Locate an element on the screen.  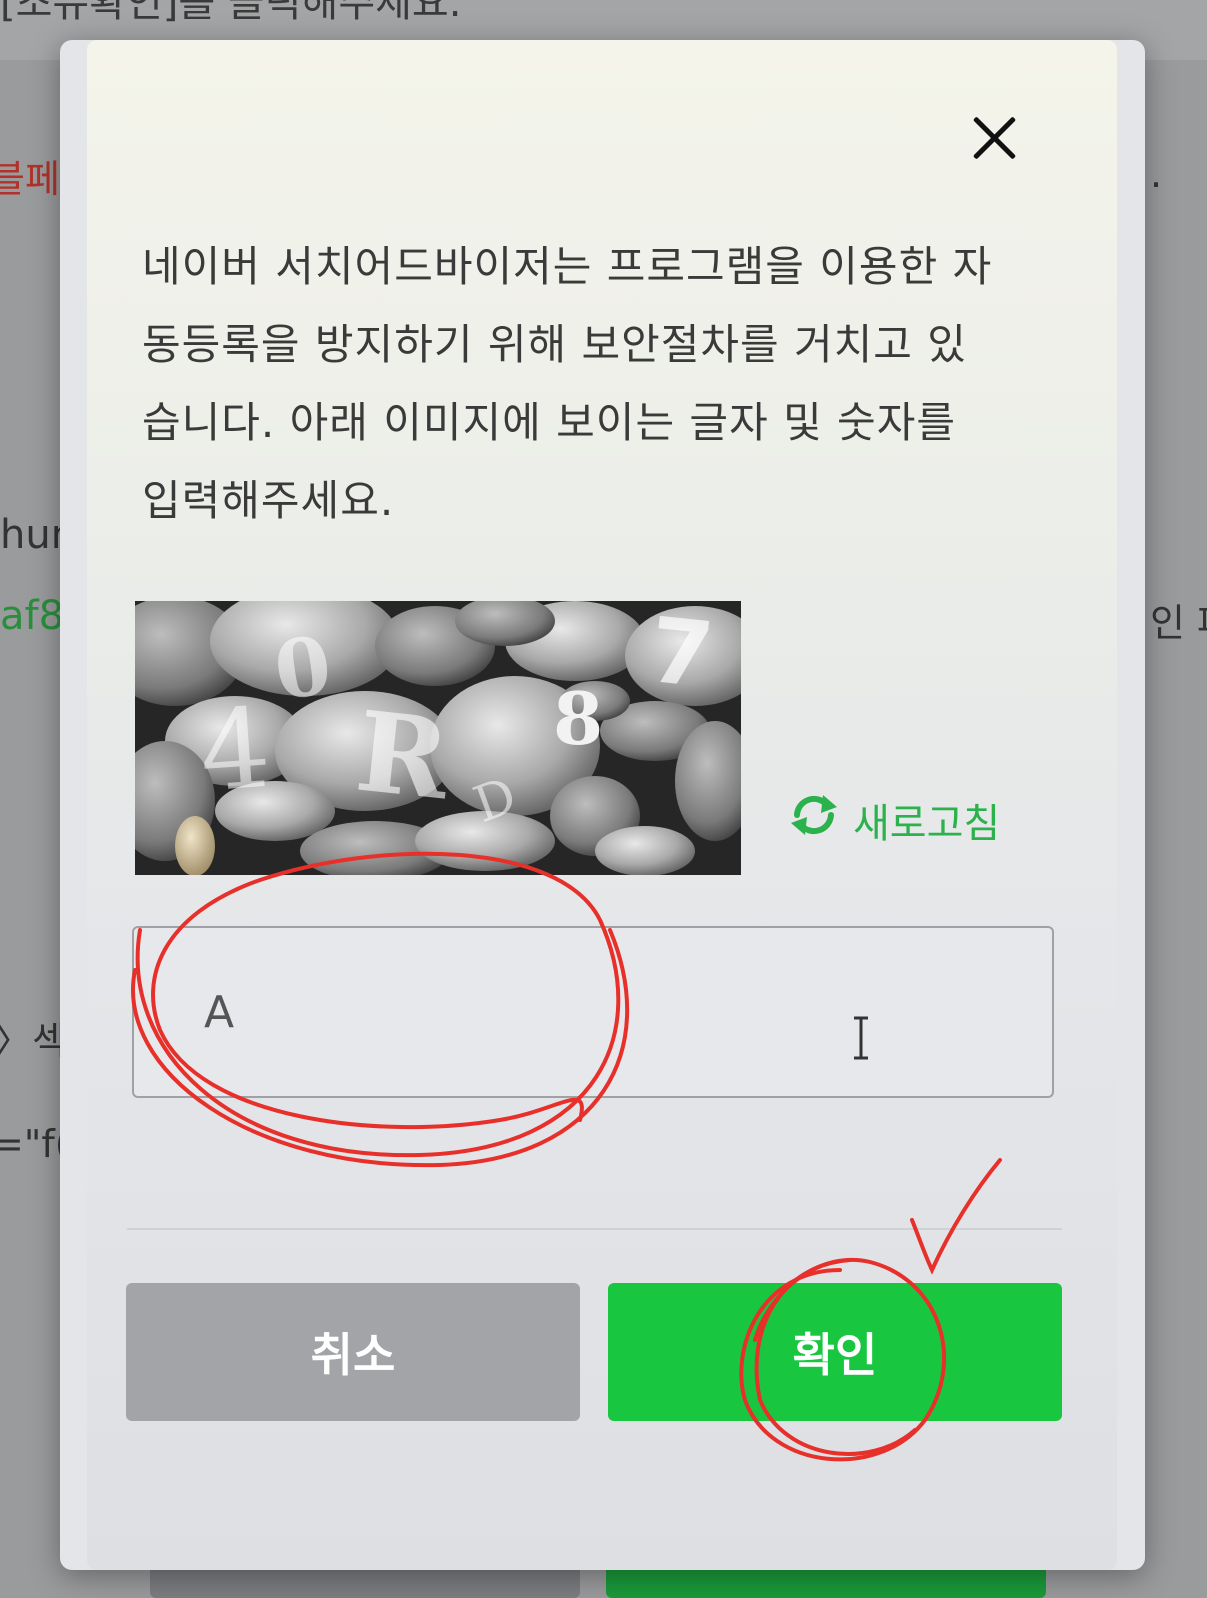
background-top-text: [조뉴확인]를 클릭해주세요. is located at coordinates (231, 13).